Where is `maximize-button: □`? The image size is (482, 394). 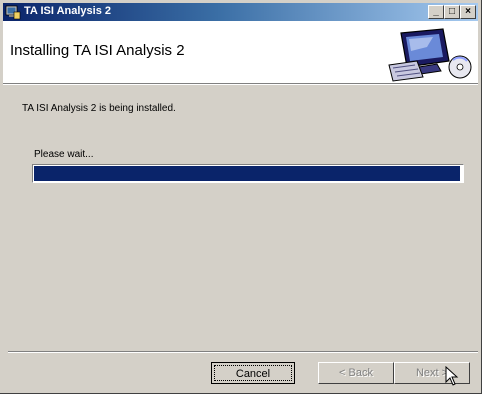 maximize-button: □ is located at coordinates (452, 12).